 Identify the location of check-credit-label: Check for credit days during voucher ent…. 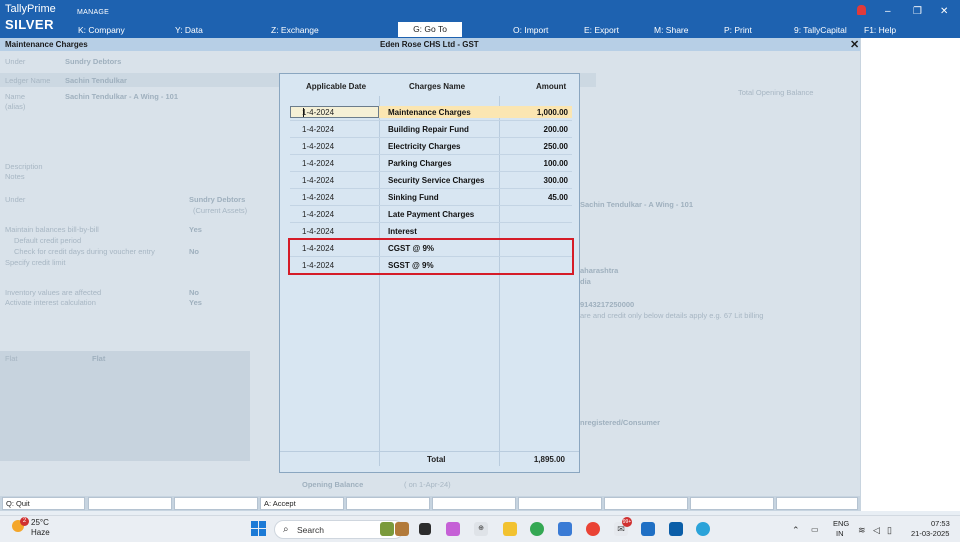
(84, 251).